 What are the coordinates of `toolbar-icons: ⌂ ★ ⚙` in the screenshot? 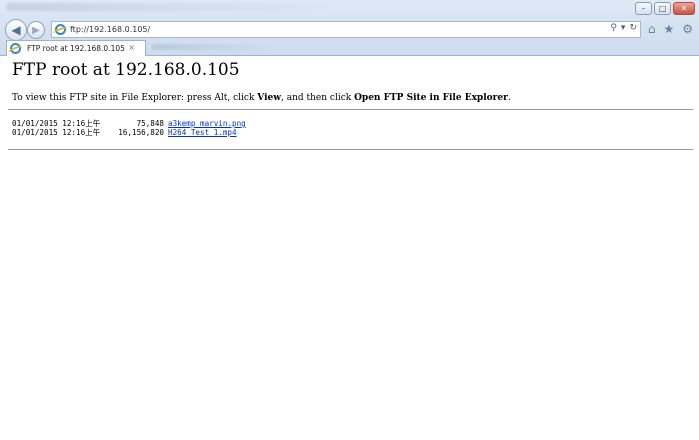 It's located at (670, 29).